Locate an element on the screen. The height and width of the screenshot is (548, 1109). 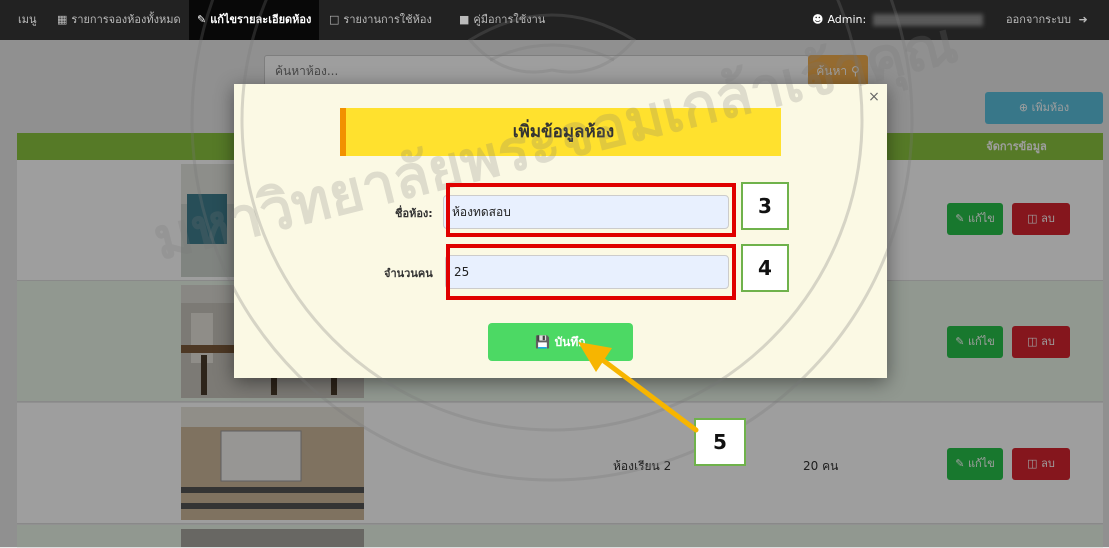
step-label-3: 3 is located at coordinates (765, 206).